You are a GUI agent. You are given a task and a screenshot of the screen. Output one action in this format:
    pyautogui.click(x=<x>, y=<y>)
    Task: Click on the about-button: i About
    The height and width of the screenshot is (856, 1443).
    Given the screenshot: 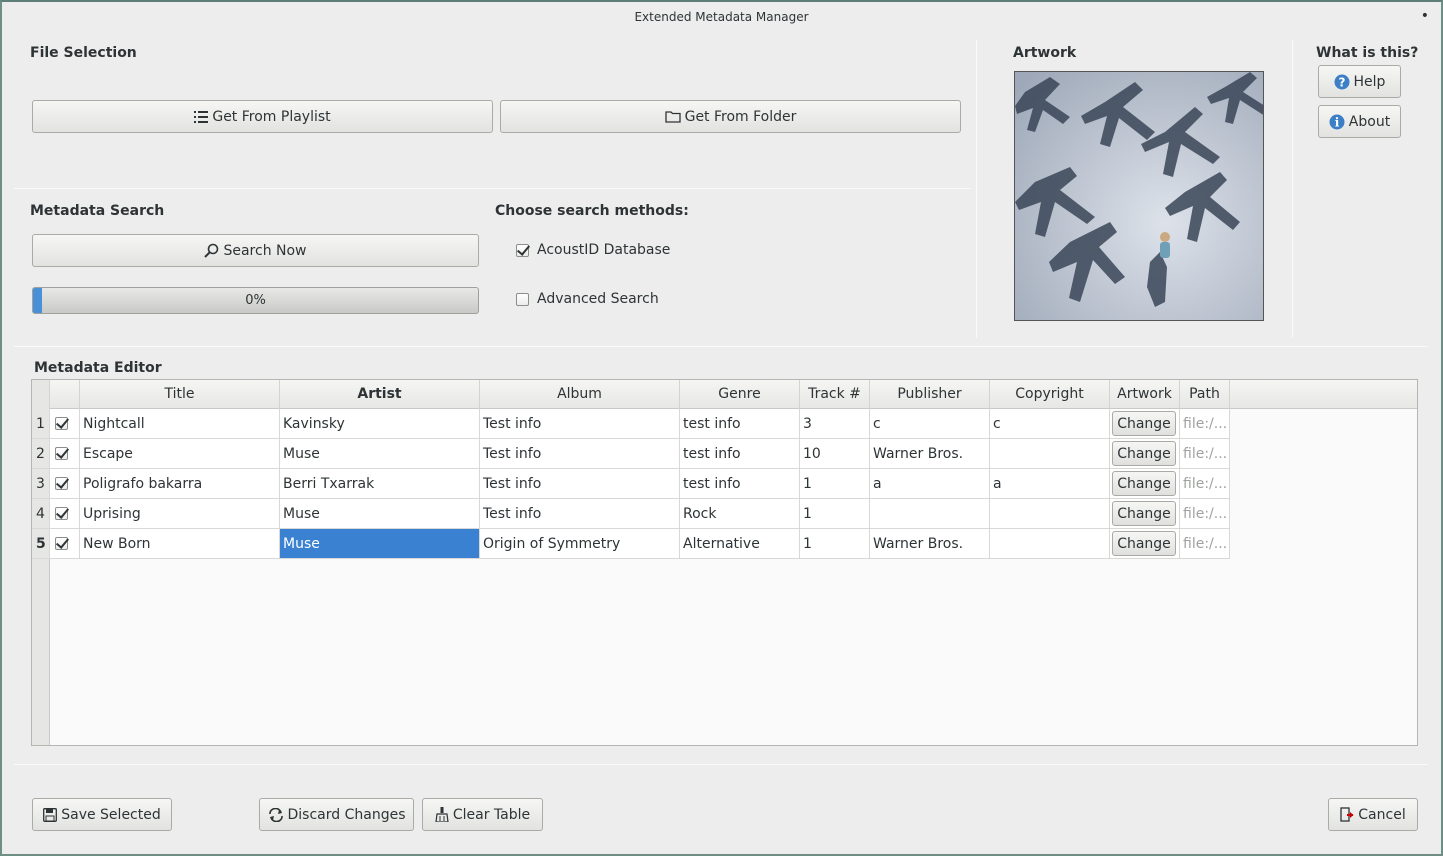 What is the action you would take?
    pyautogui.click(x=1359, y=121)
    